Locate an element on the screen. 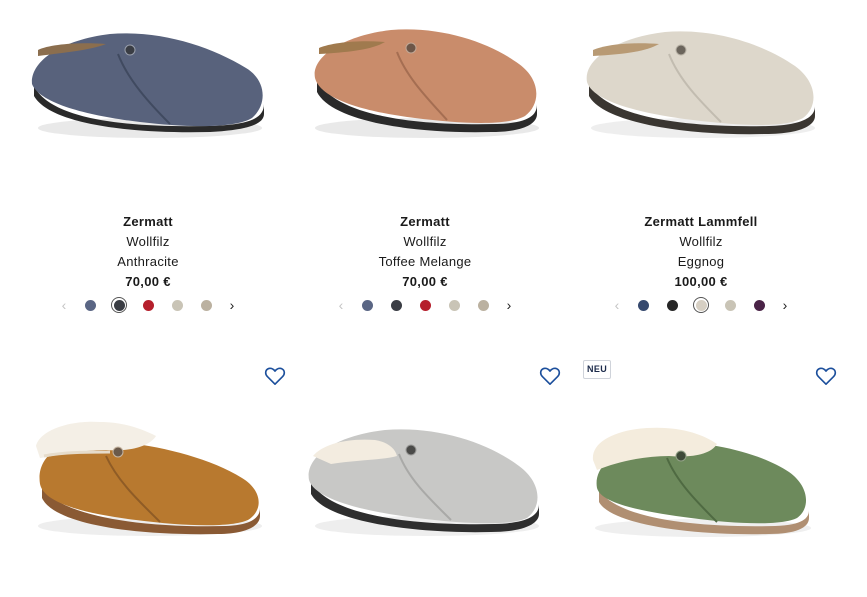 The width and height of the screenshot is (867, 597). product-color: Eggnog is located at coordinates (701, 261).